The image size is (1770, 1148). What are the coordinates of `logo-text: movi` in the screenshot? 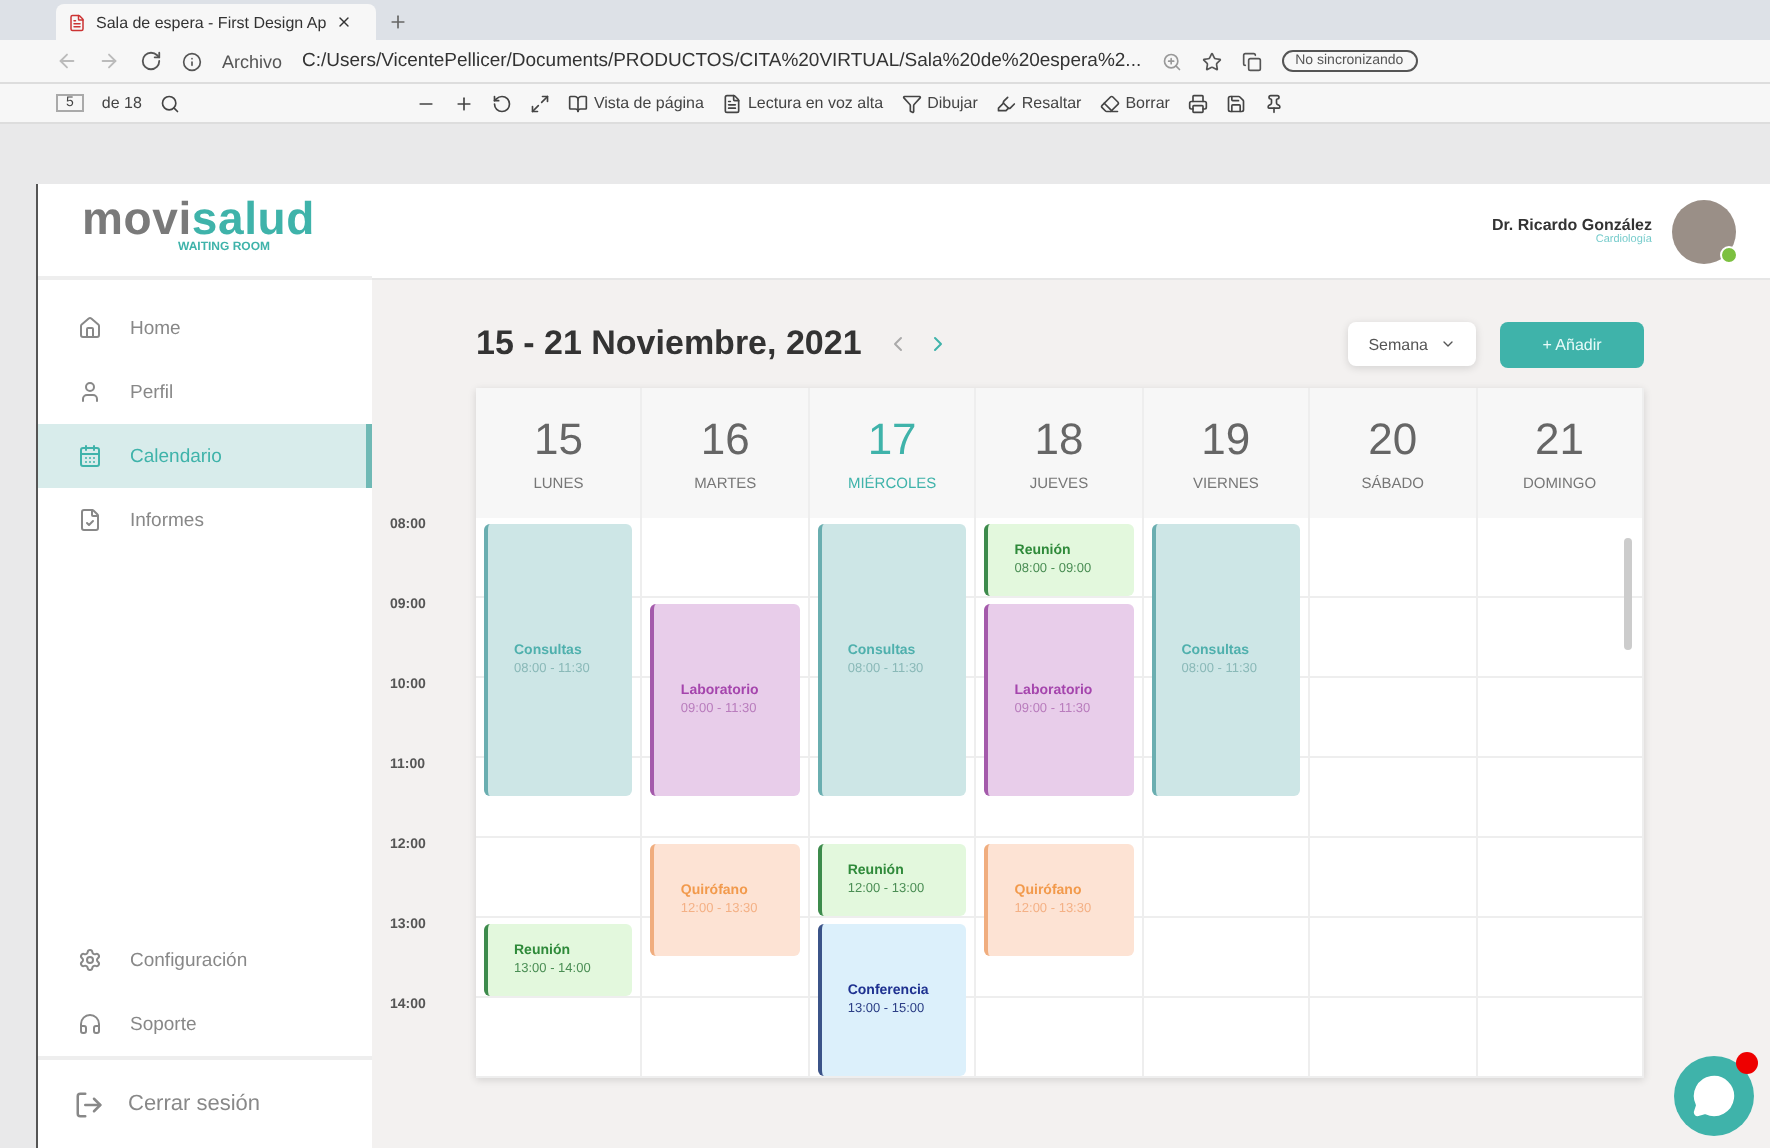 It's located at (137, 219).